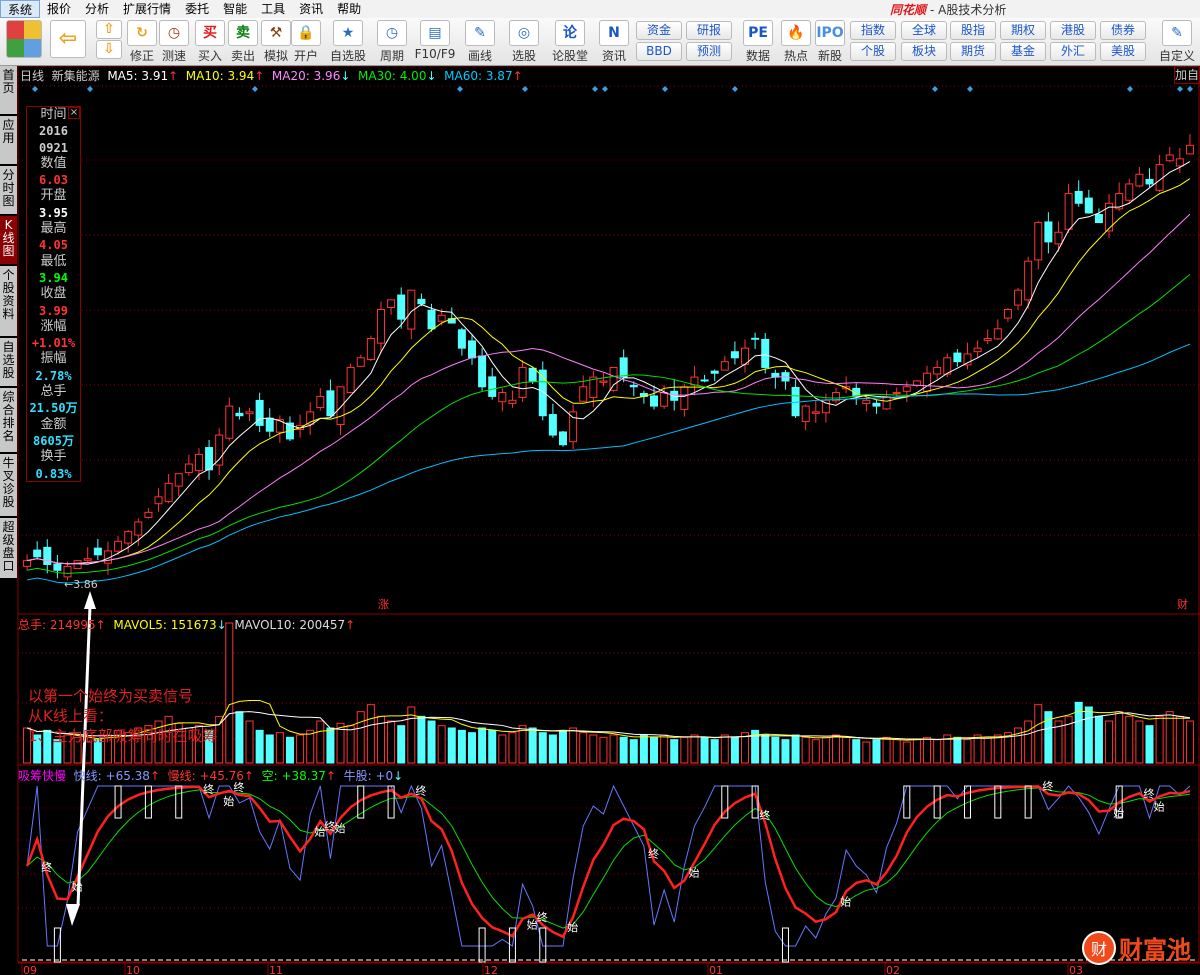 The width and height of the screenshot is (1200, 975). Describe the element at coordinates (109, 39) in the screenshot. I see `page-up-button: ⇧ ⇩` at that location.